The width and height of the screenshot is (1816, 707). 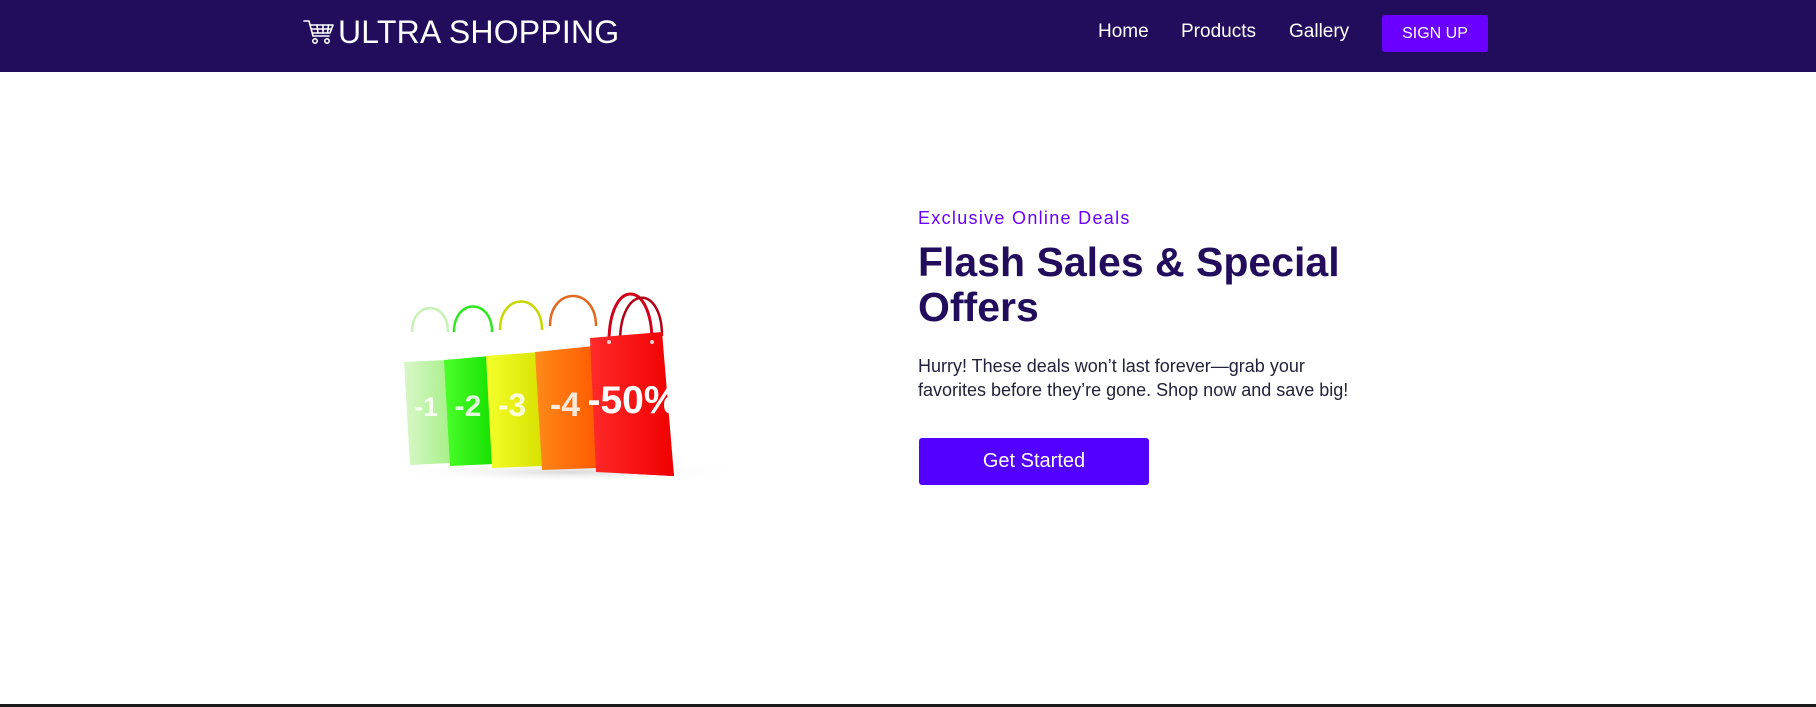 I want to click on bag-1: -1, so click(x=427, y=385).